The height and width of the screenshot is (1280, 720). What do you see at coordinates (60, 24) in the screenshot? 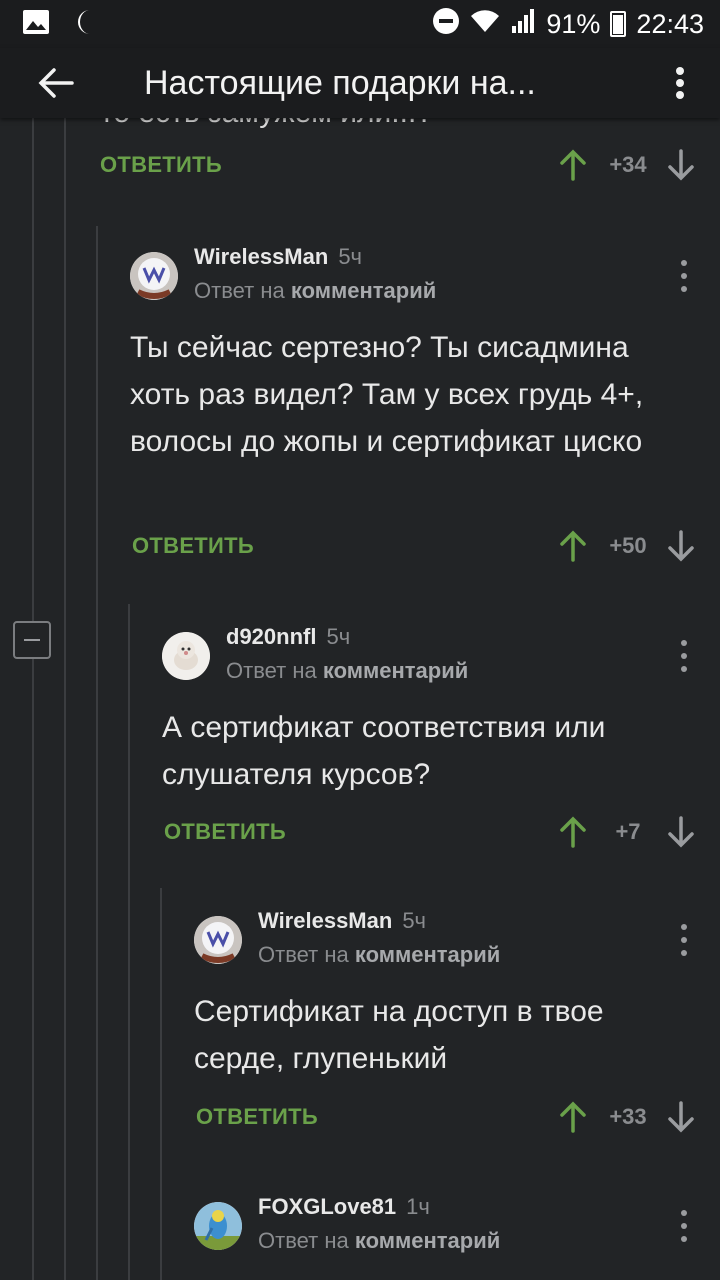
I see `status-left` at bounding box center [60, 24].